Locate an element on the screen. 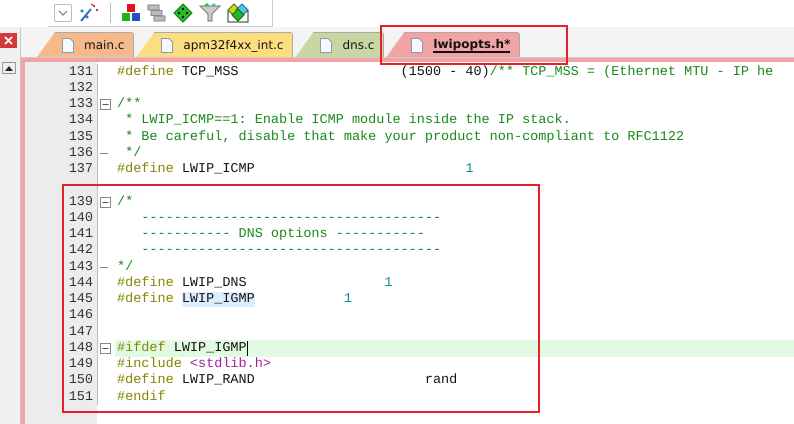 The height and width of the screenshot is (424, 794). code-token: LWIP_IGMP is located at coordinates (210, 348).